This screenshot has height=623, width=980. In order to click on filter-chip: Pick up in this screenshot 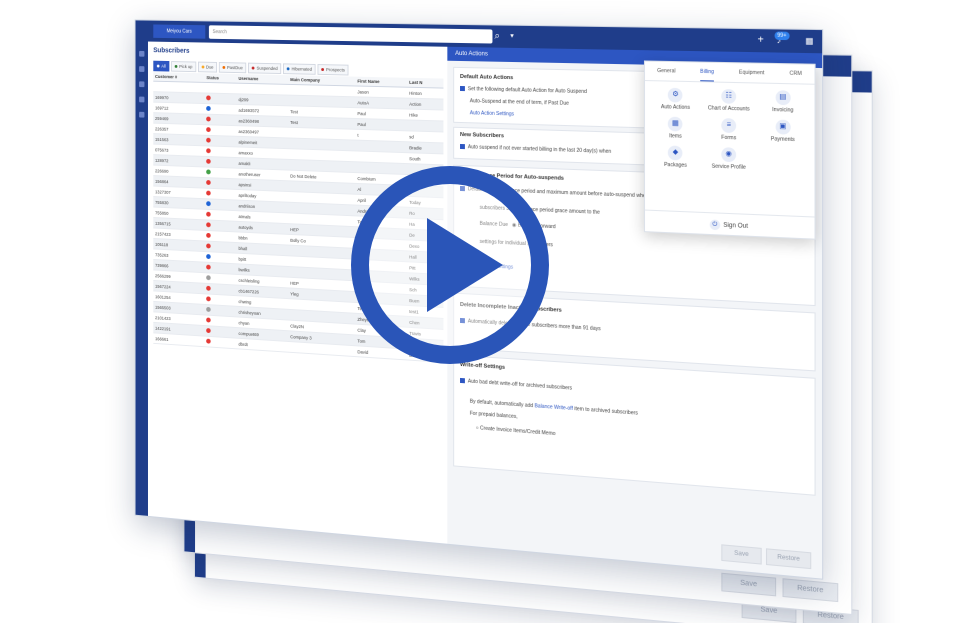, I will do `click(184, 67)`.